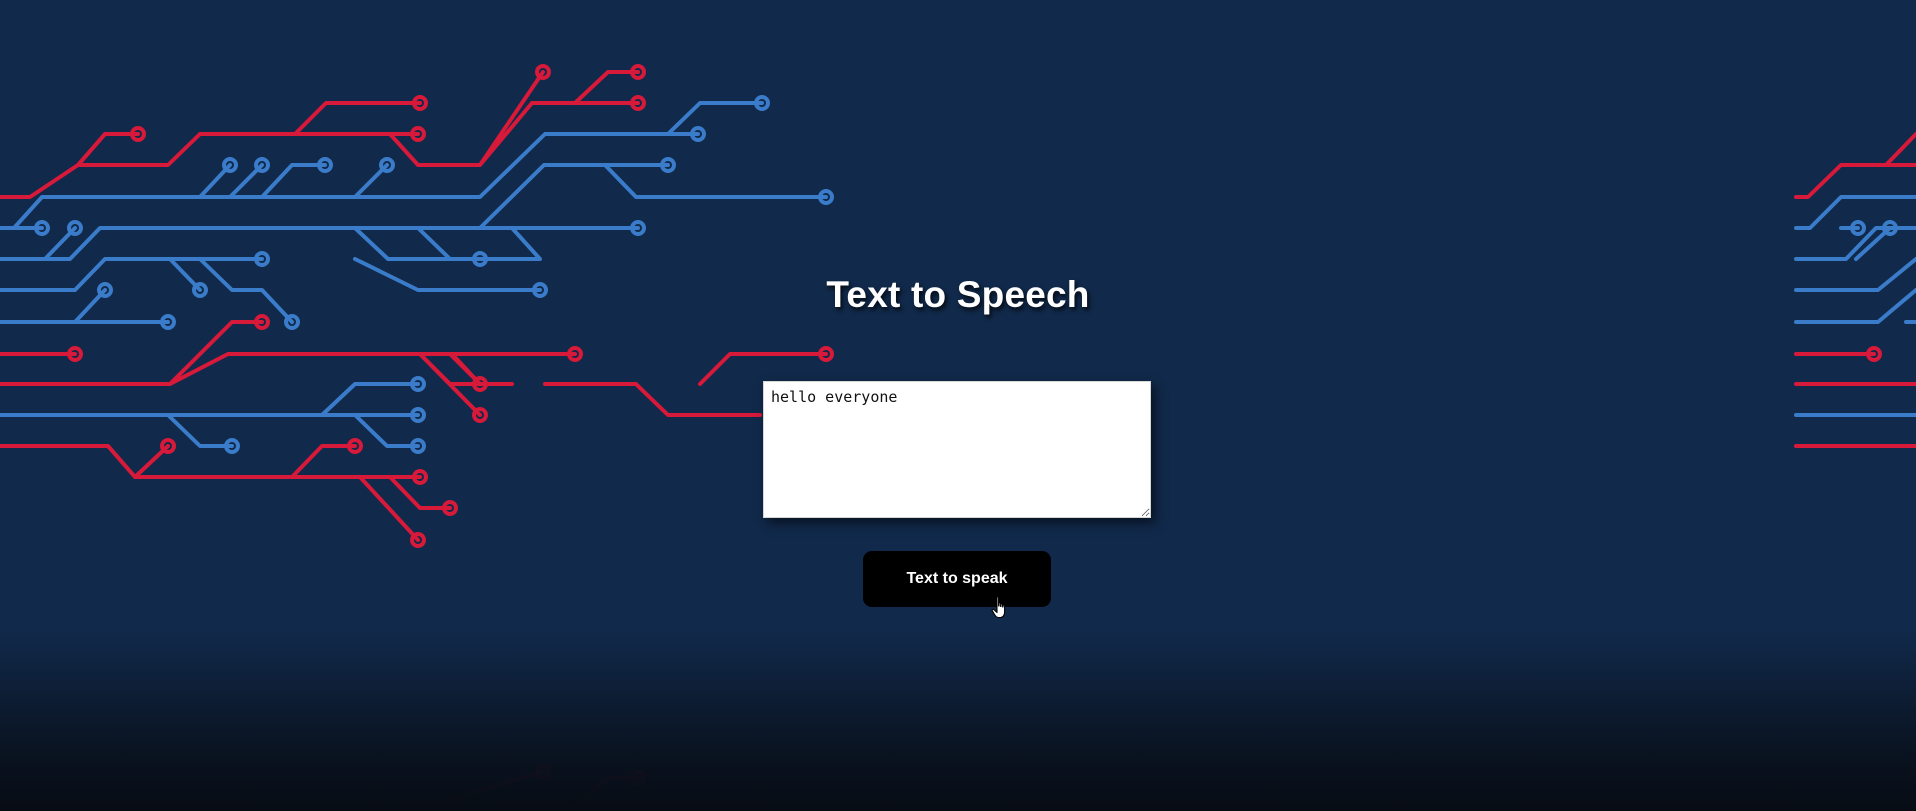 The width and height of the screenshot is (1916, 811). What do you see at coordinates (957, 579) in the screenshot?
I see `text-to-speak-button: Text to speak` at bounding box center [957, 579].